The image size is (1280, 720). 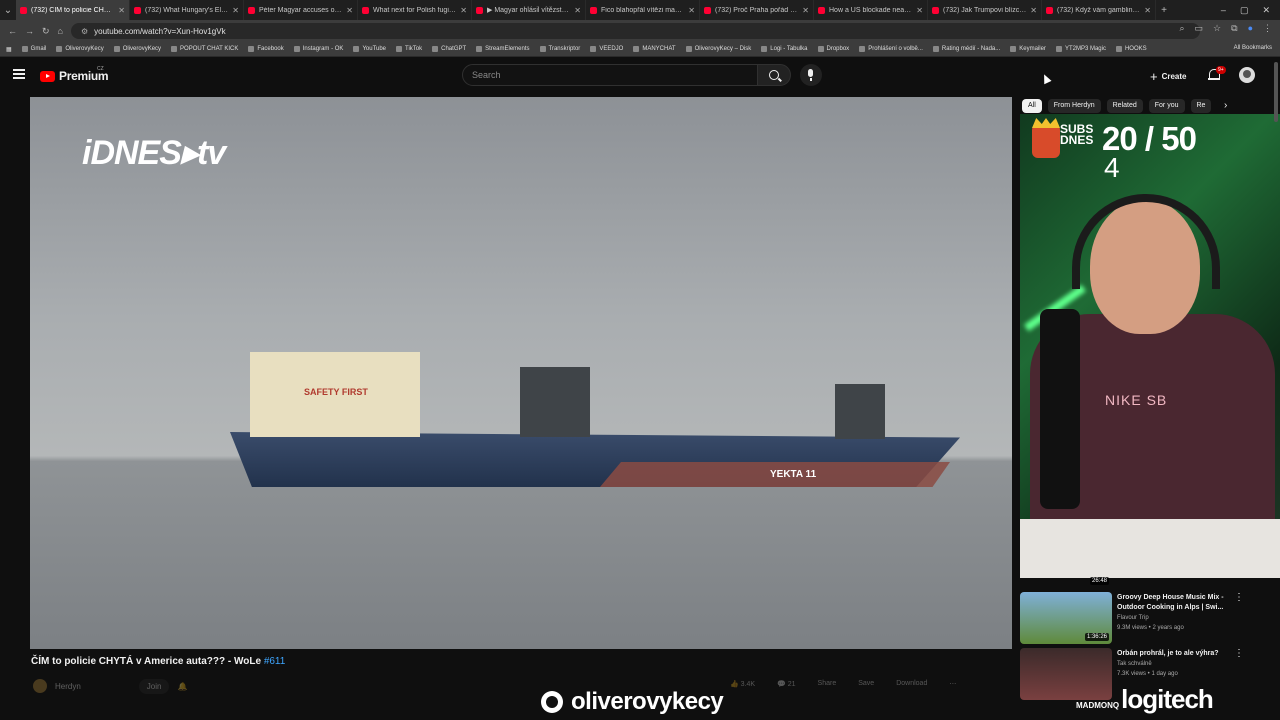 I want to click on filter-chip: All, so click(x=1032, y=106).